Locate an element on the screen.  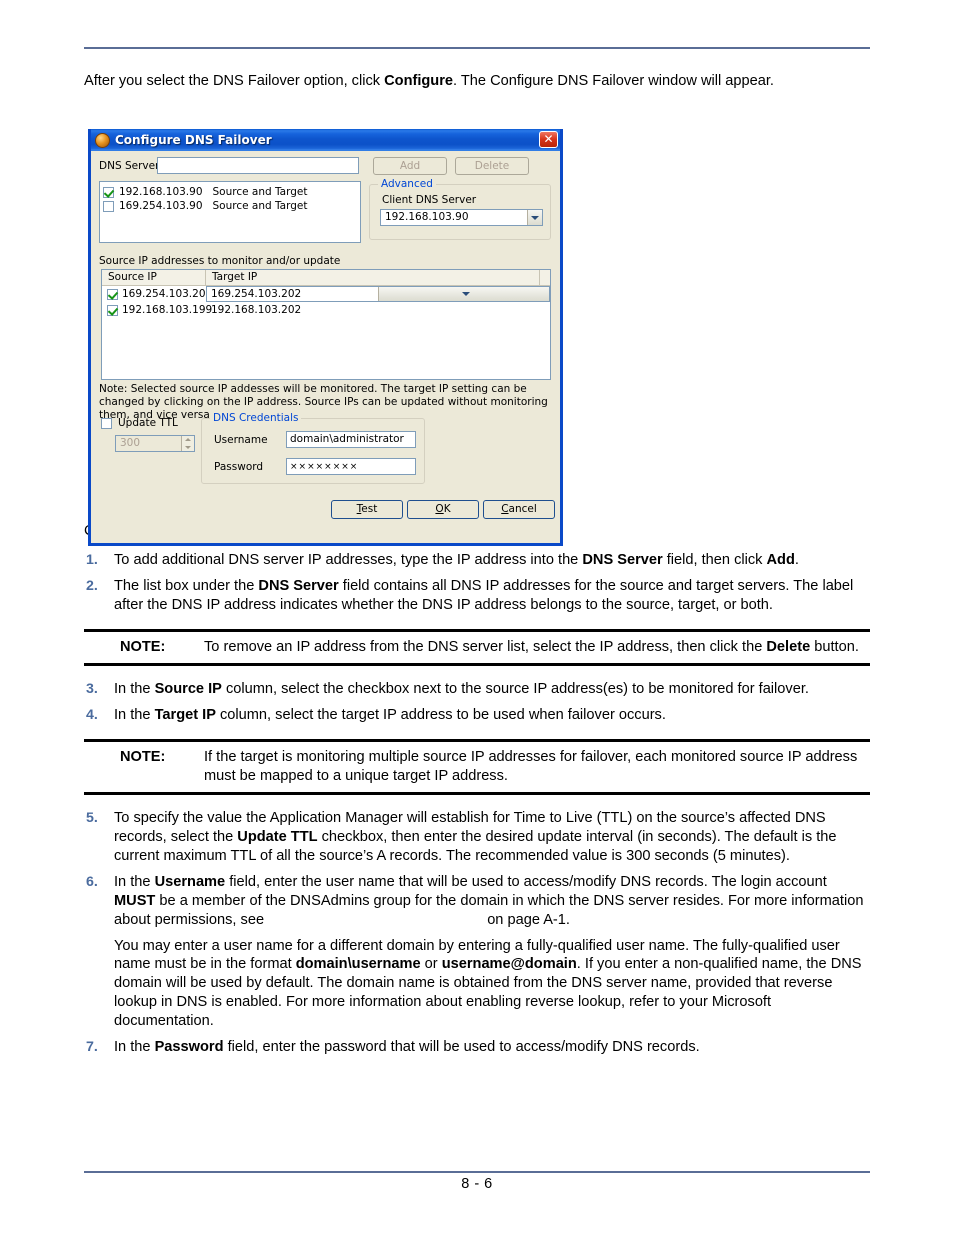
list-number: 3. is located at coordinates (92, 688).